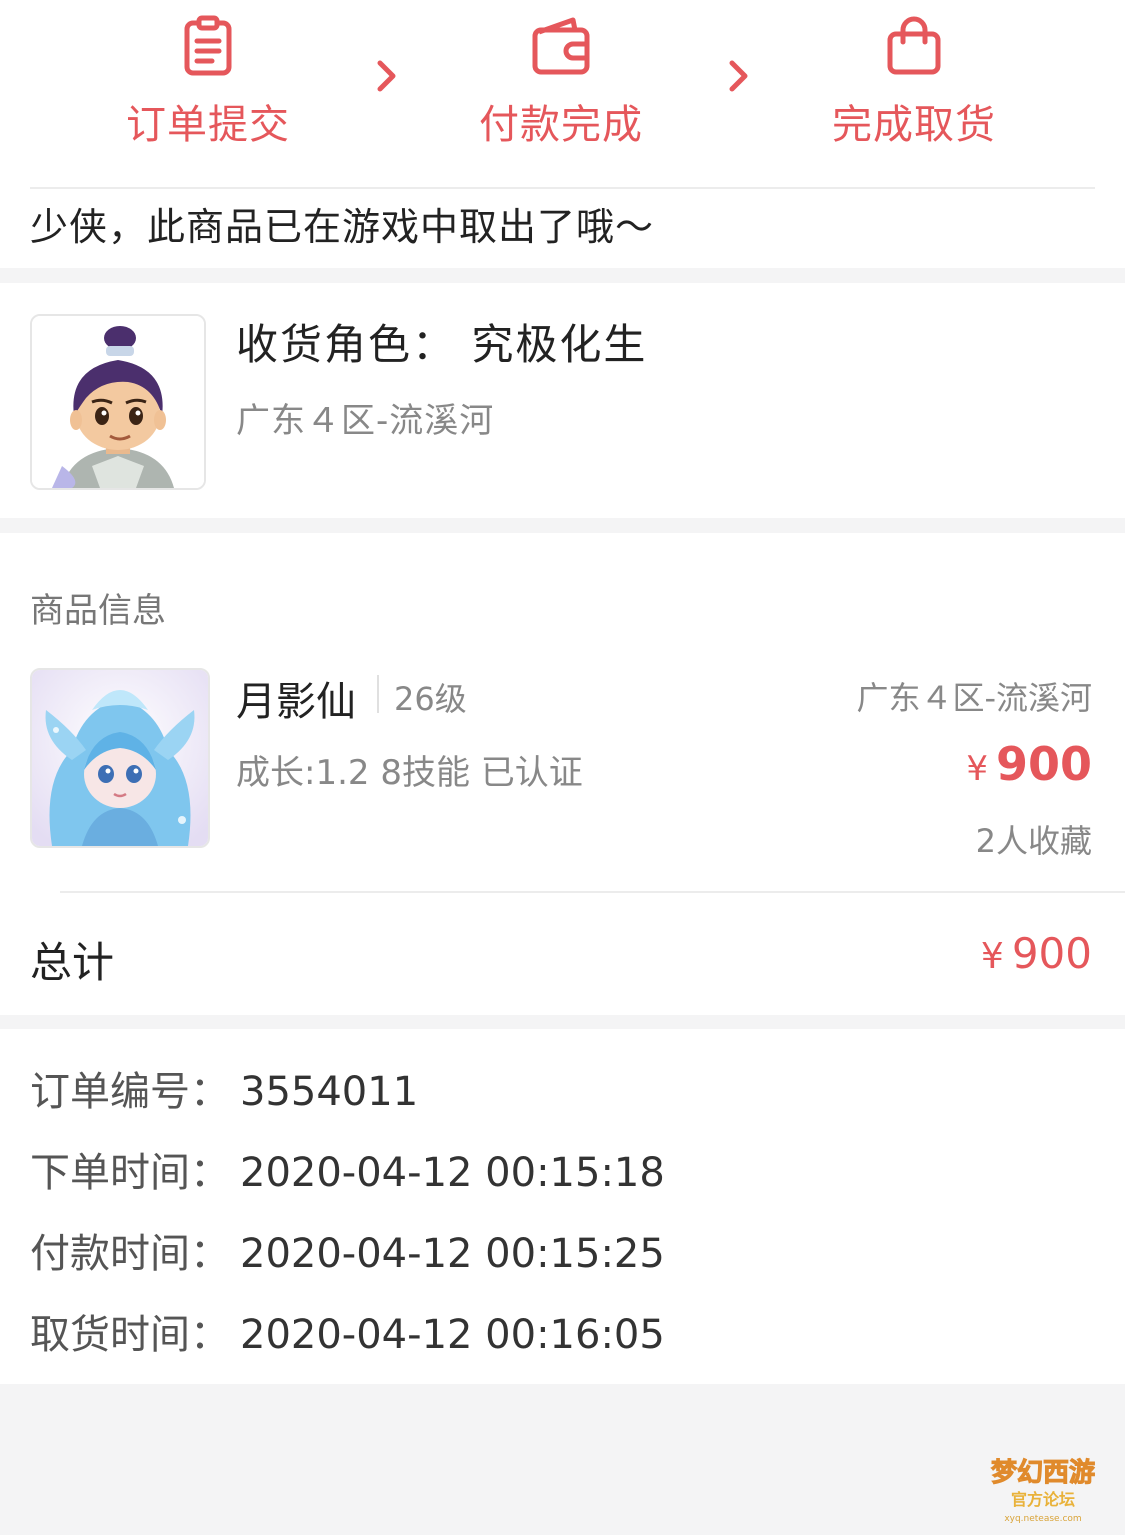 This screenshot has height=1535, width=1125. Describe the element at coordinates (561, 82) in the screenshot. I see `step-payment-complete: 付款完成` at that location.